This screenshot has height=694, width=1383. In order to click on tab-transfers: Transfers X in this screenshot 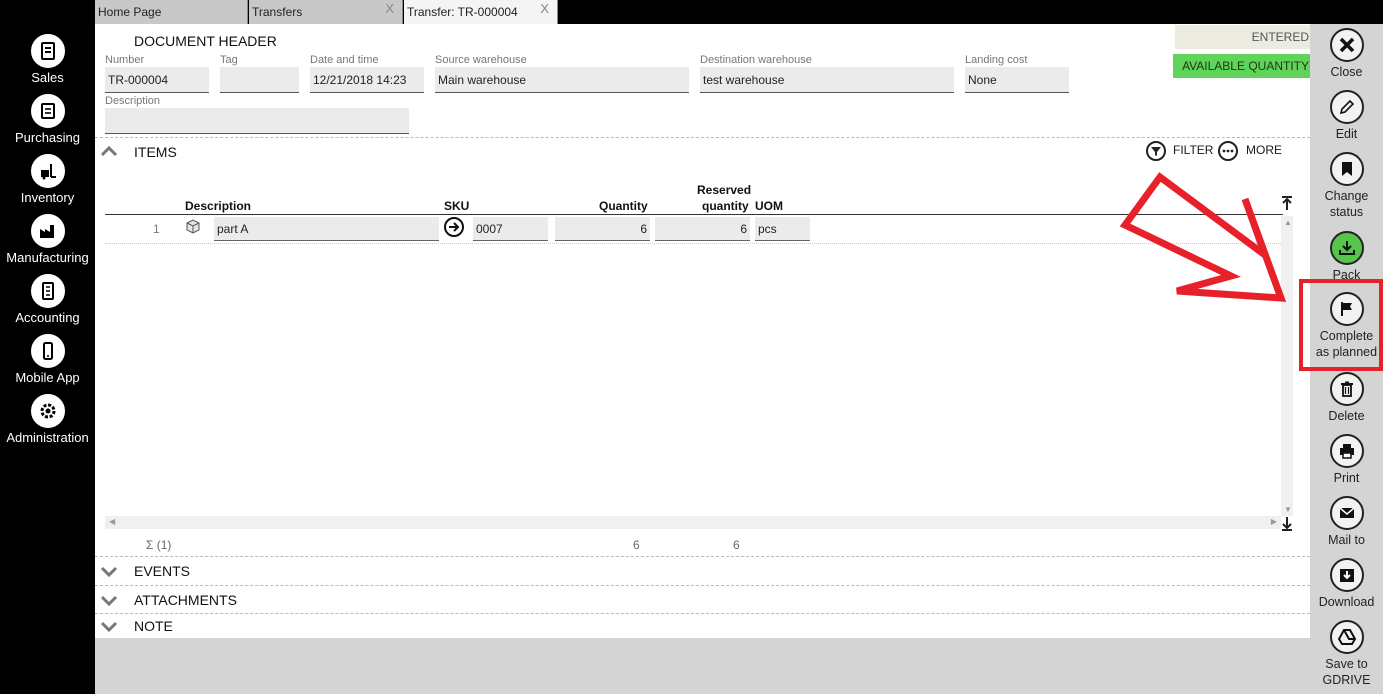, I will do `click(326, 12)`.